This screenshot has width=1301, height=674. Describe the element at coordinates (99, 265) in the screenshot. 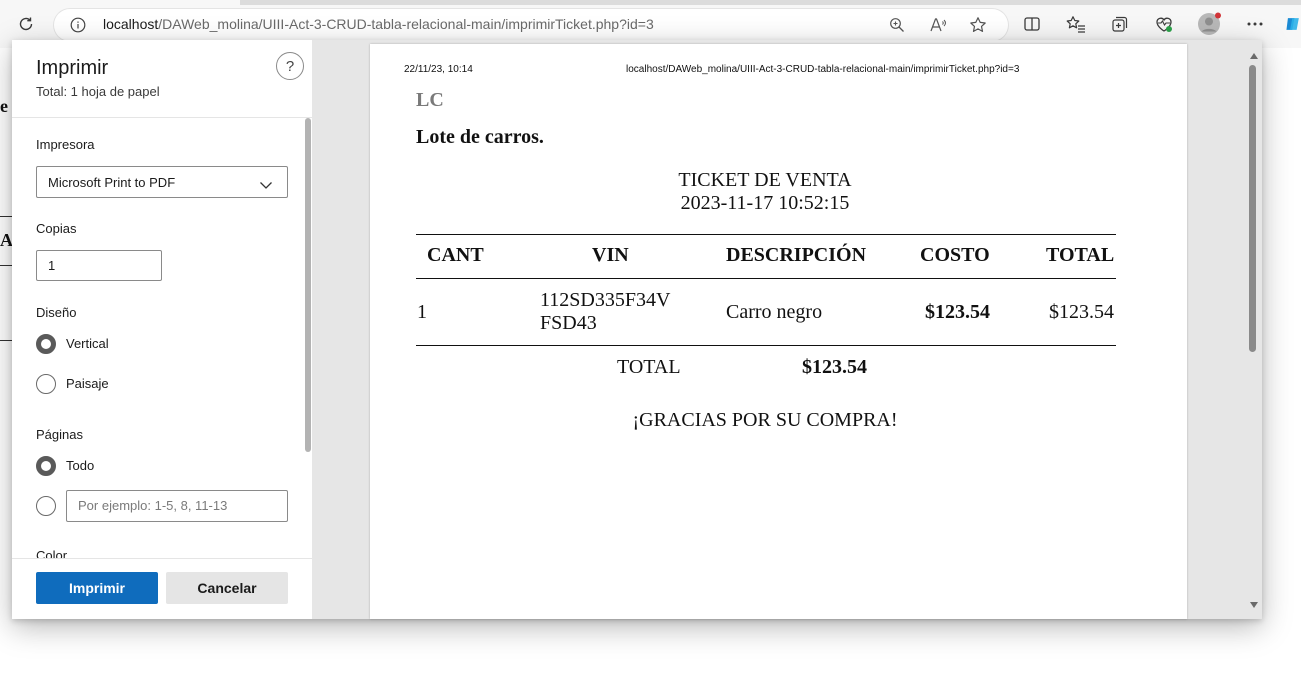

I see `copies-input: 1` at that location.